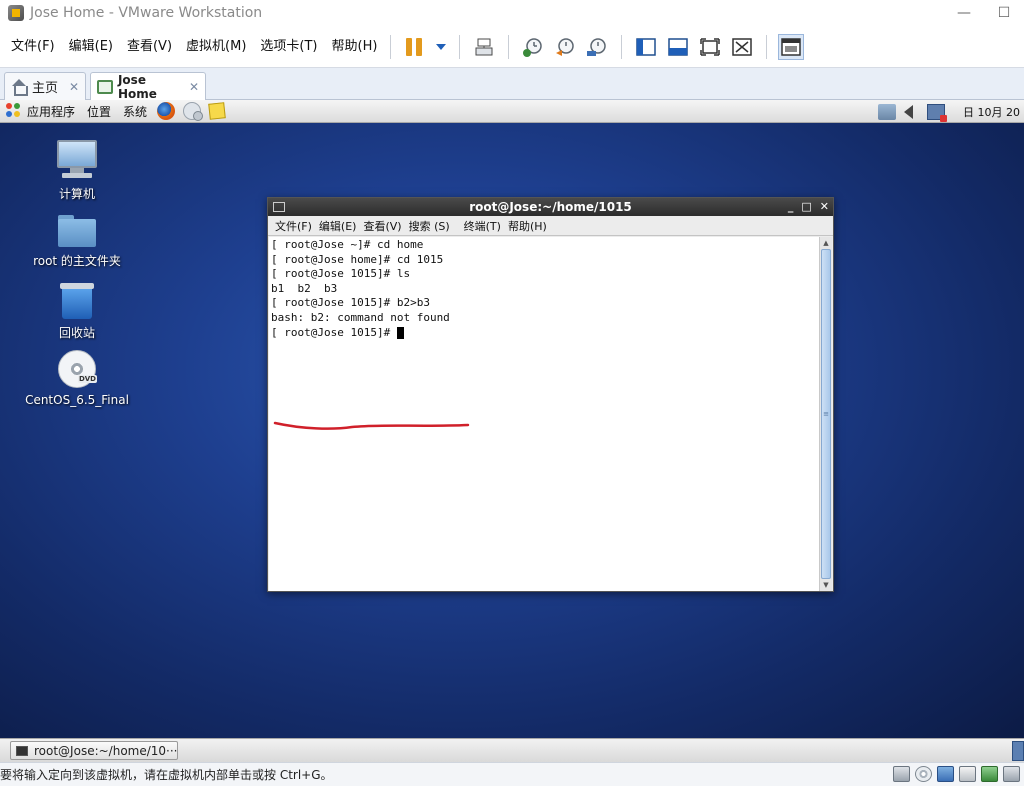 This screenshot has width=1024, height=786. I want to click on red-underline-annotation, so click(371, 425).